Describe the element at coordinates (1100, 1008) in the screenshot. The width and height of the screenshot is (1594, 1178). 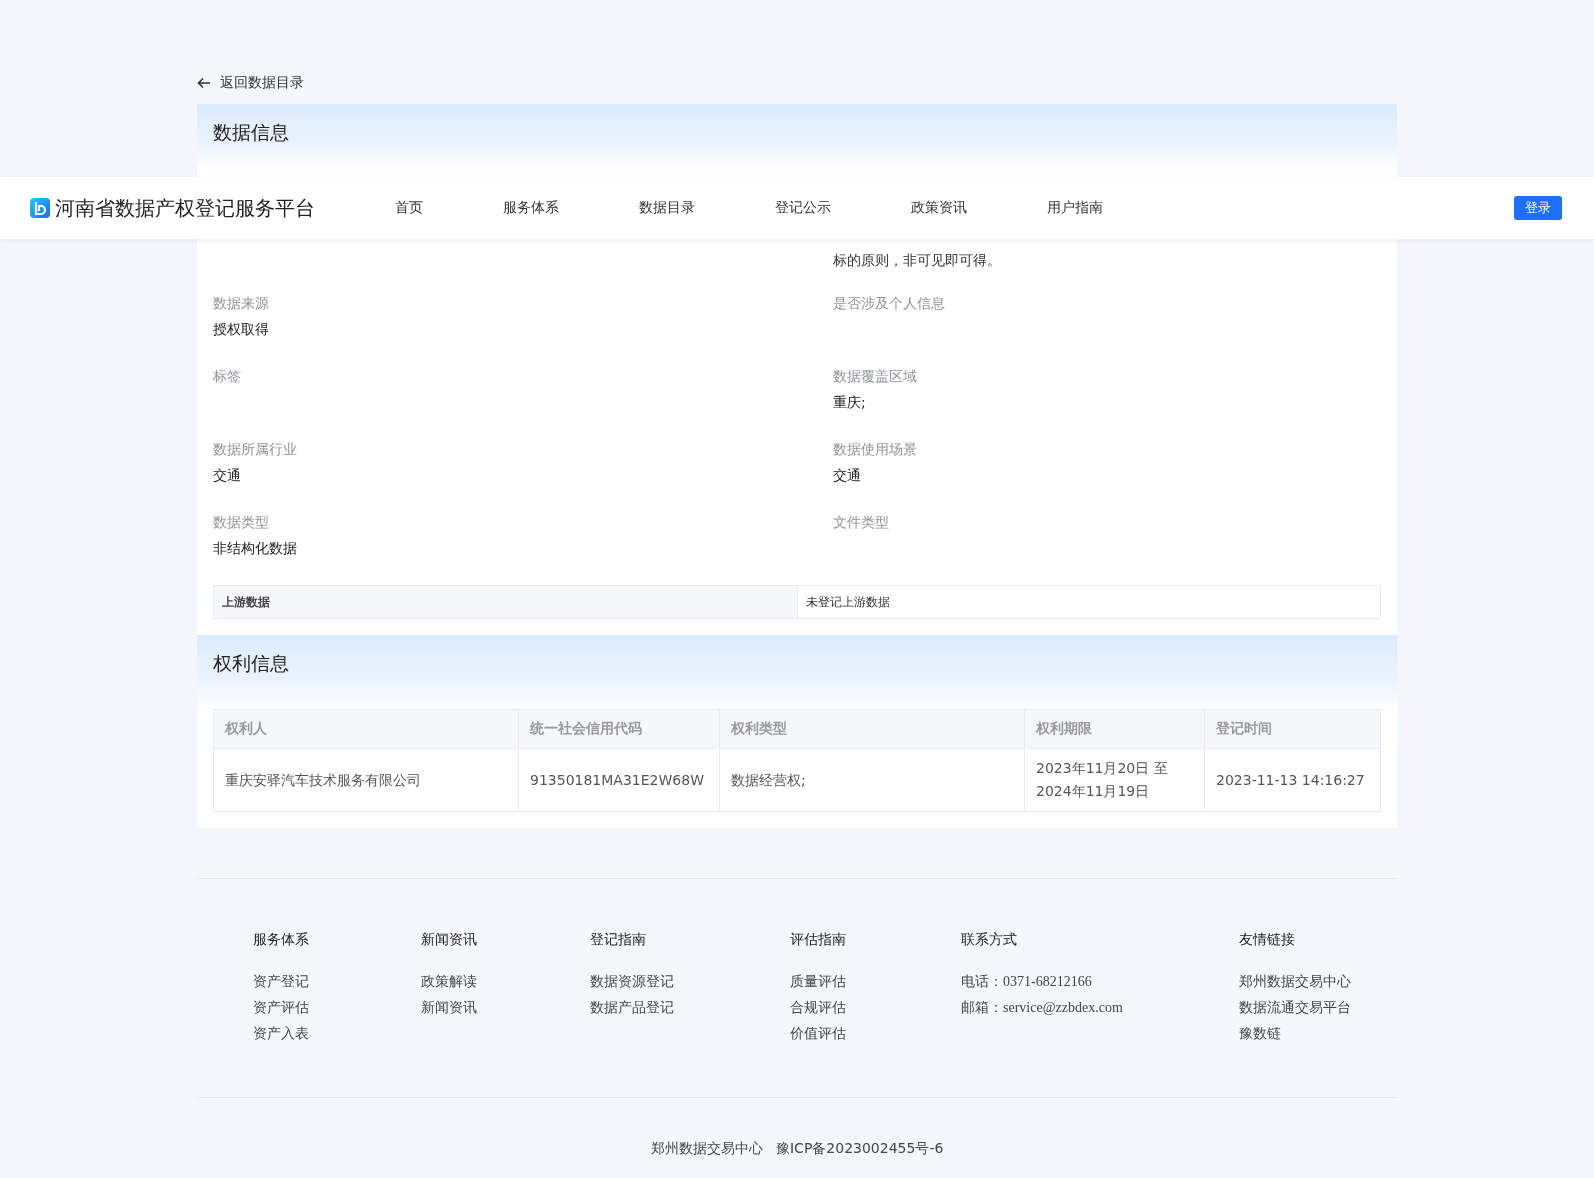
I see `footer-link: 邮箱：service@zzbdex.com` at that location.